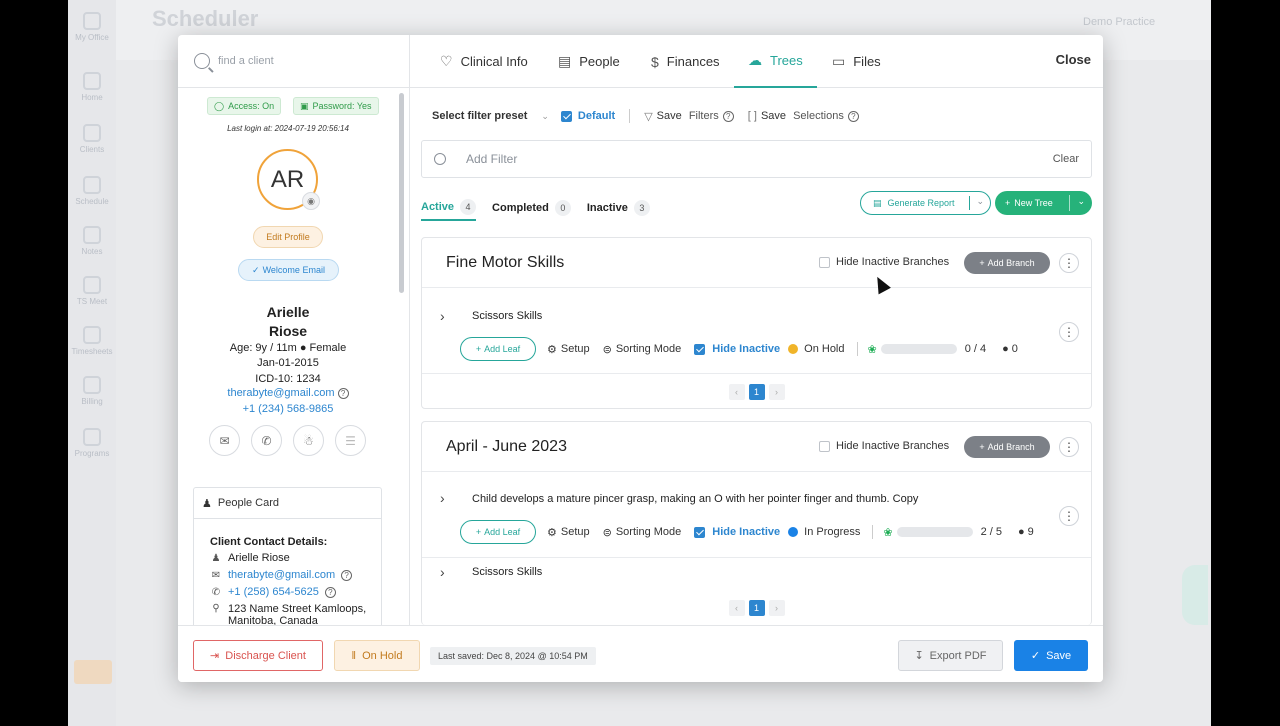 This screenshot has height=726, width=1280. What do you see at coordinates (755, 60) in the screenshot?
I see `tree-icon: ☁` at bounding box center [755, 60].